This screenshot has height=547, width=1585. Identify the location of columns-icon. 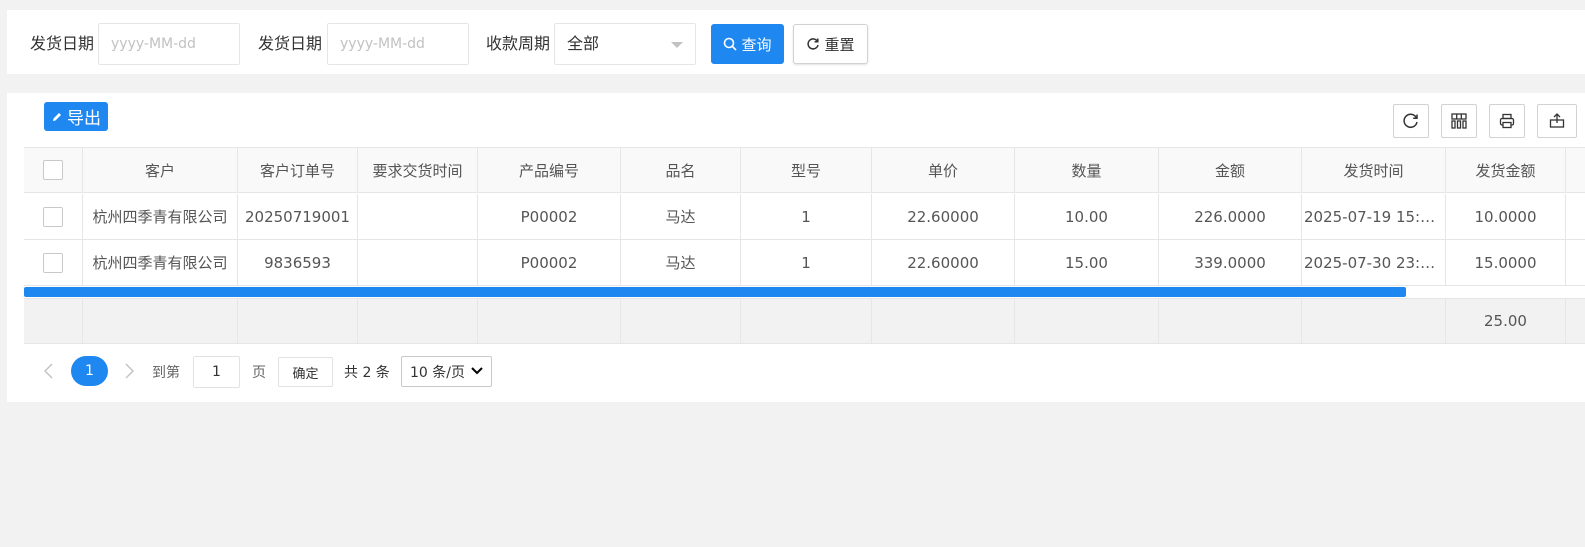
(1459, 121).